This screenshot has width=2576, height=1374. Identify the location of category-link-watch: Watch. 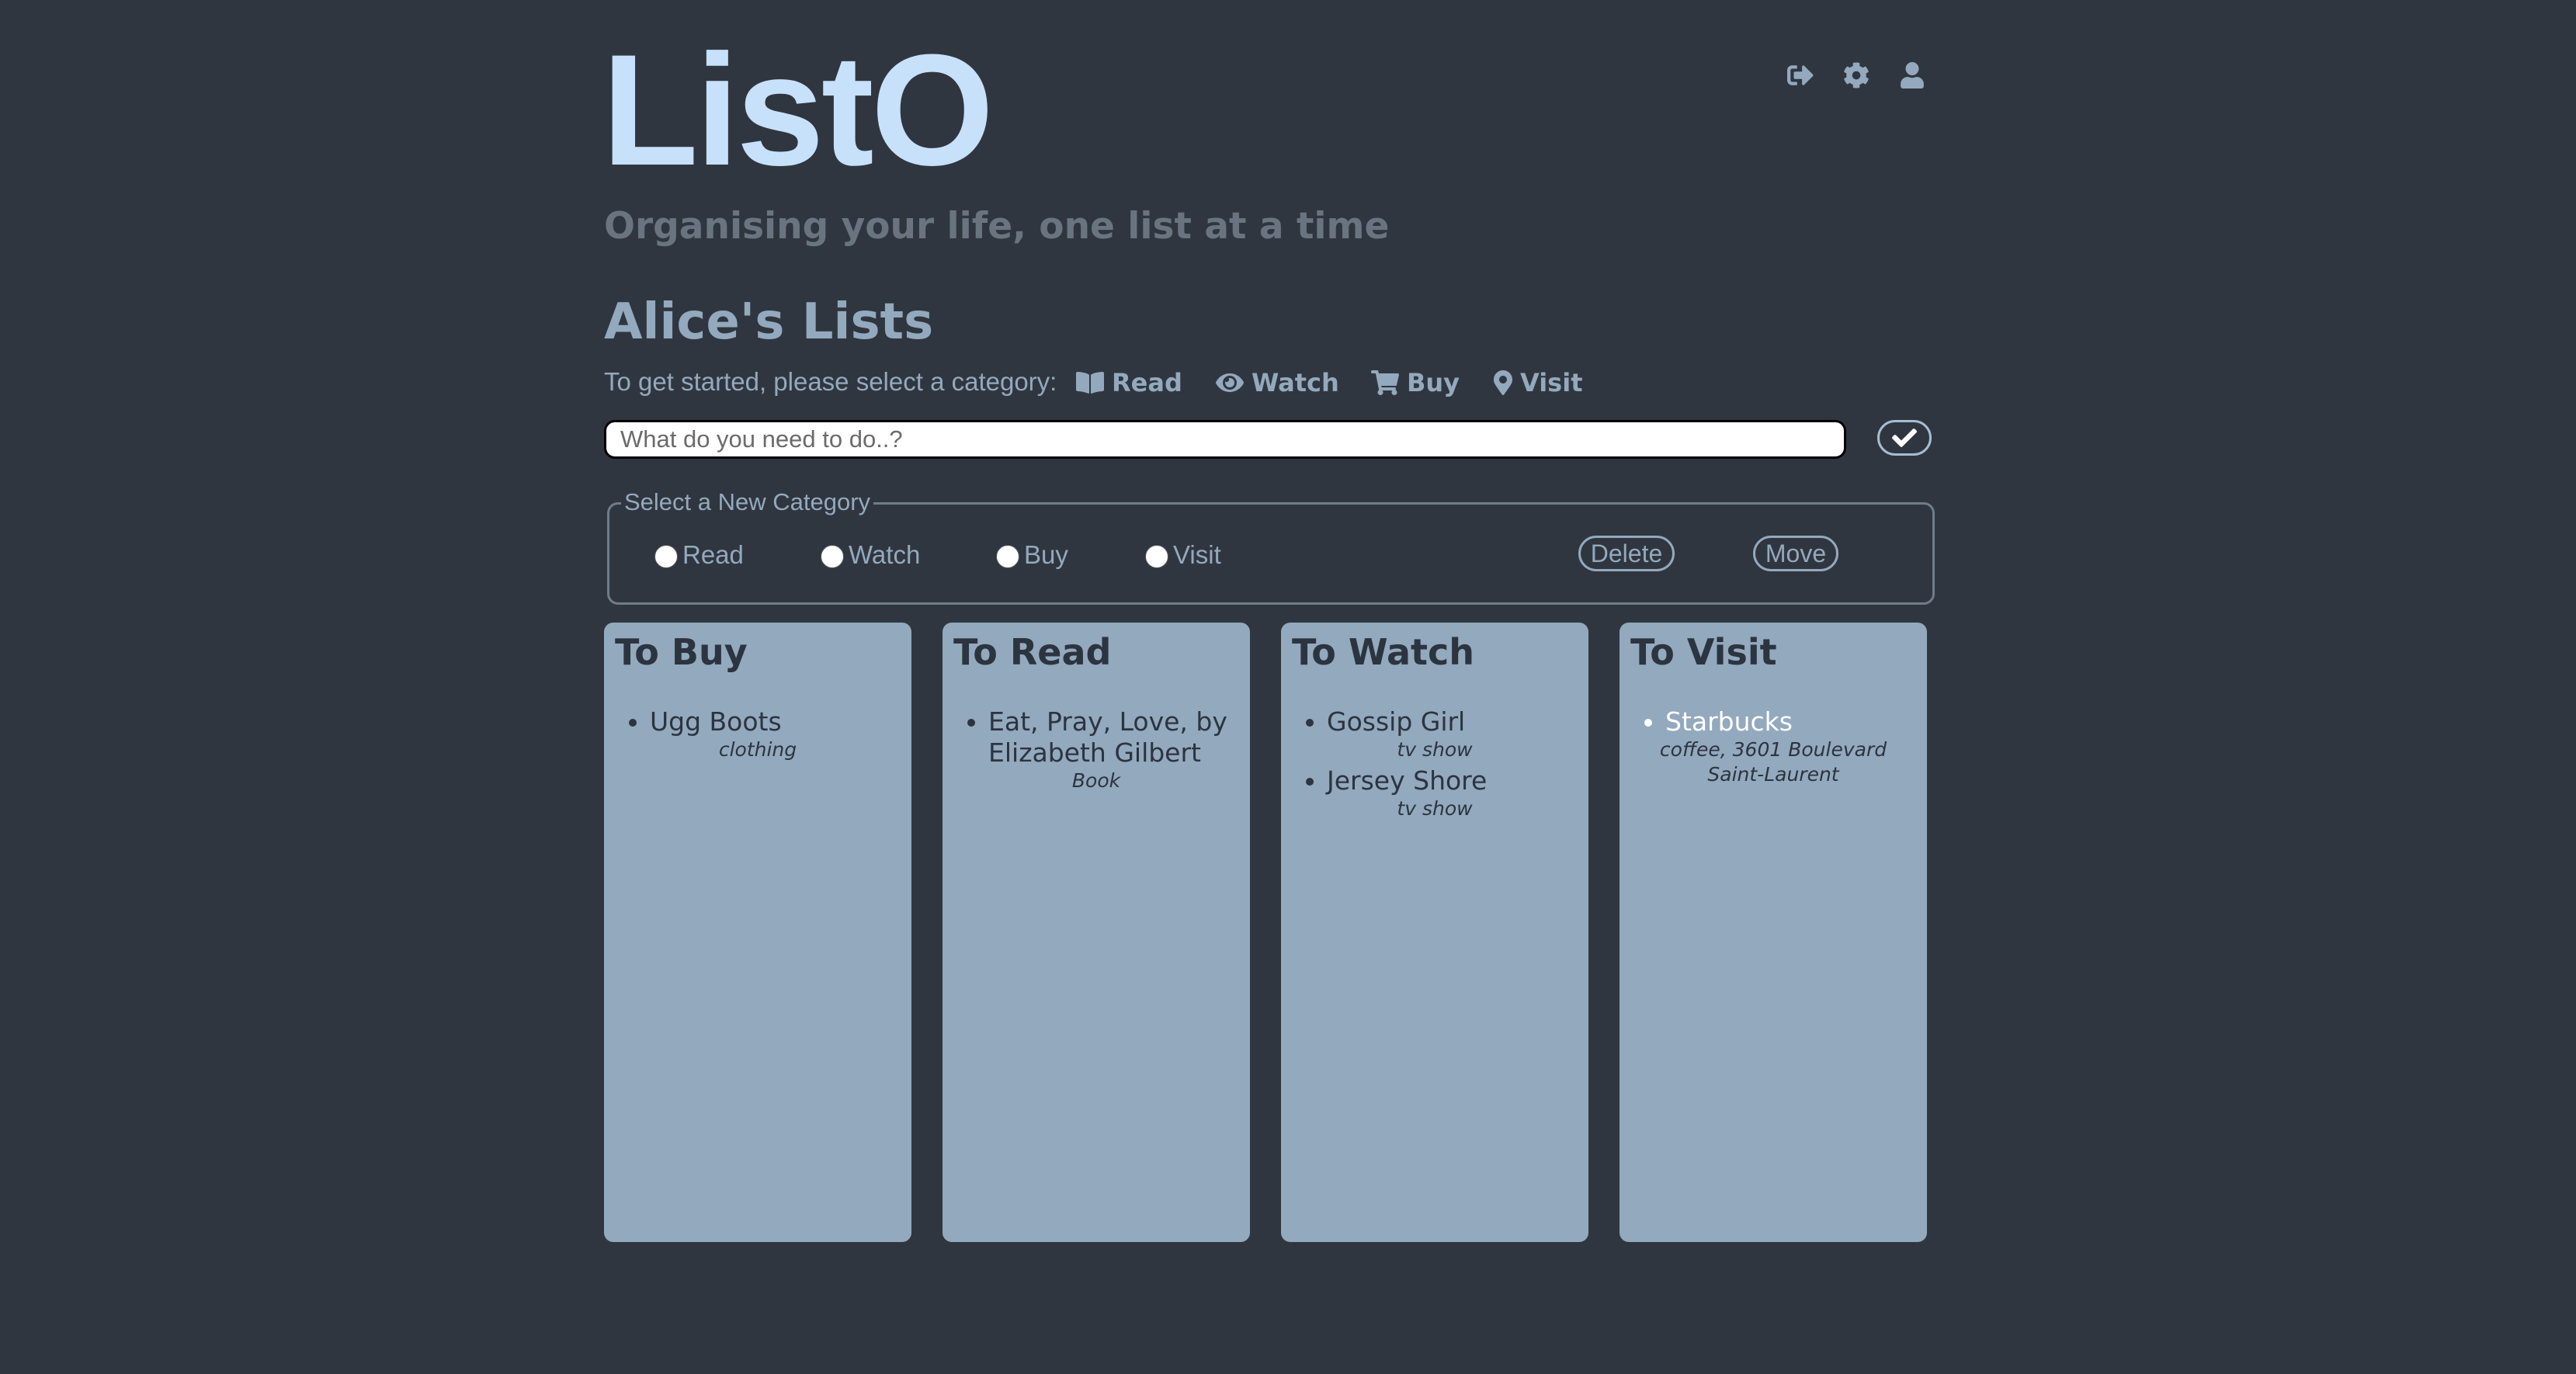
(1277, 382).